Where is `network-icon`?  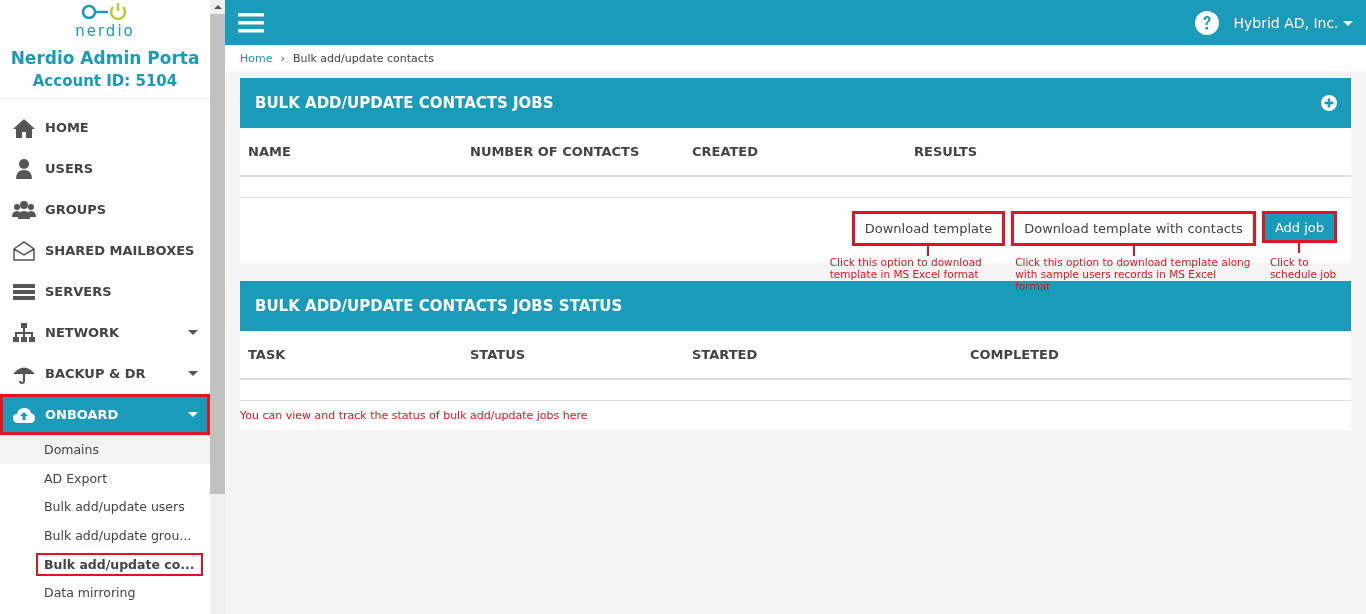 network-icon is located at coordinates (24, 332).